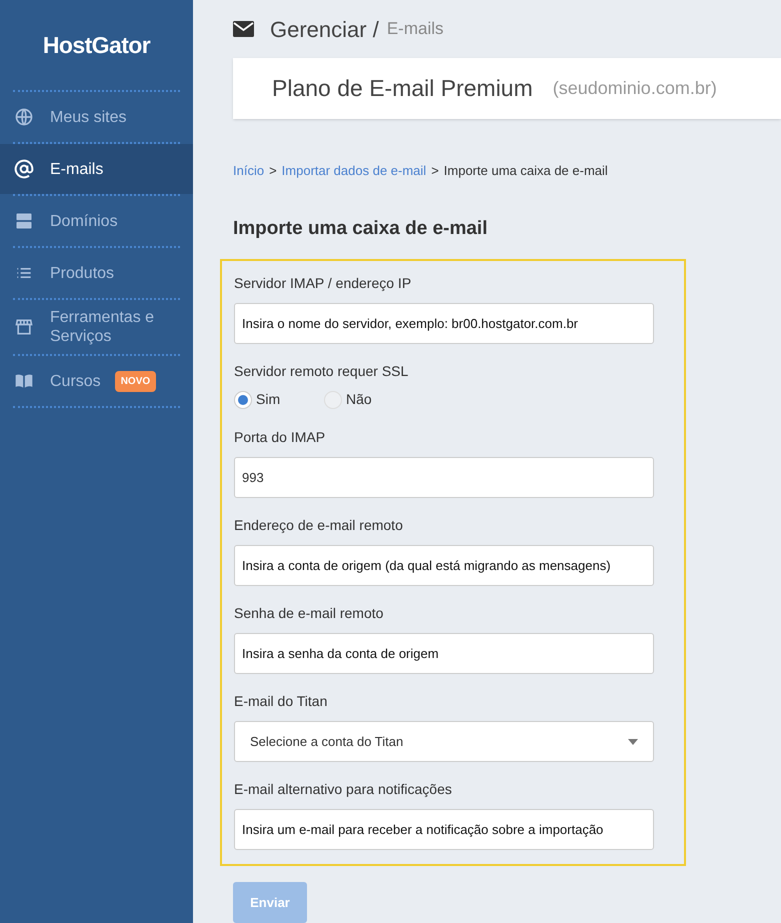 The image size is (781, 923). What do you see at coordinates (322, 371) in the screenshot?
I see `field-label: Servidor remoto requer SSL` at bounding box center [322, 371].